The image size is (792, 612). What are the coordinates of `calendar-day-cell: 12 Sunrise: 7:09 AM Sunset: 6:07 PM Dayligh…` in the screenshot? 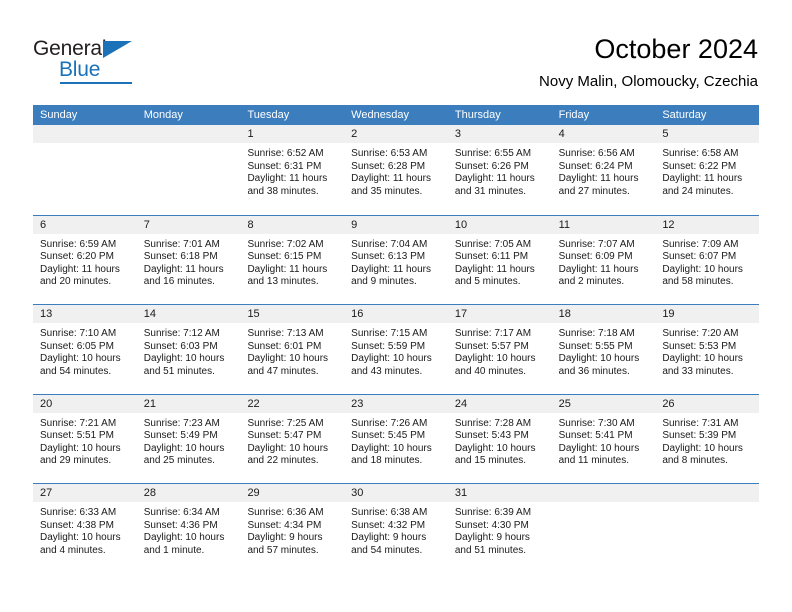 It's located at (707, 259).